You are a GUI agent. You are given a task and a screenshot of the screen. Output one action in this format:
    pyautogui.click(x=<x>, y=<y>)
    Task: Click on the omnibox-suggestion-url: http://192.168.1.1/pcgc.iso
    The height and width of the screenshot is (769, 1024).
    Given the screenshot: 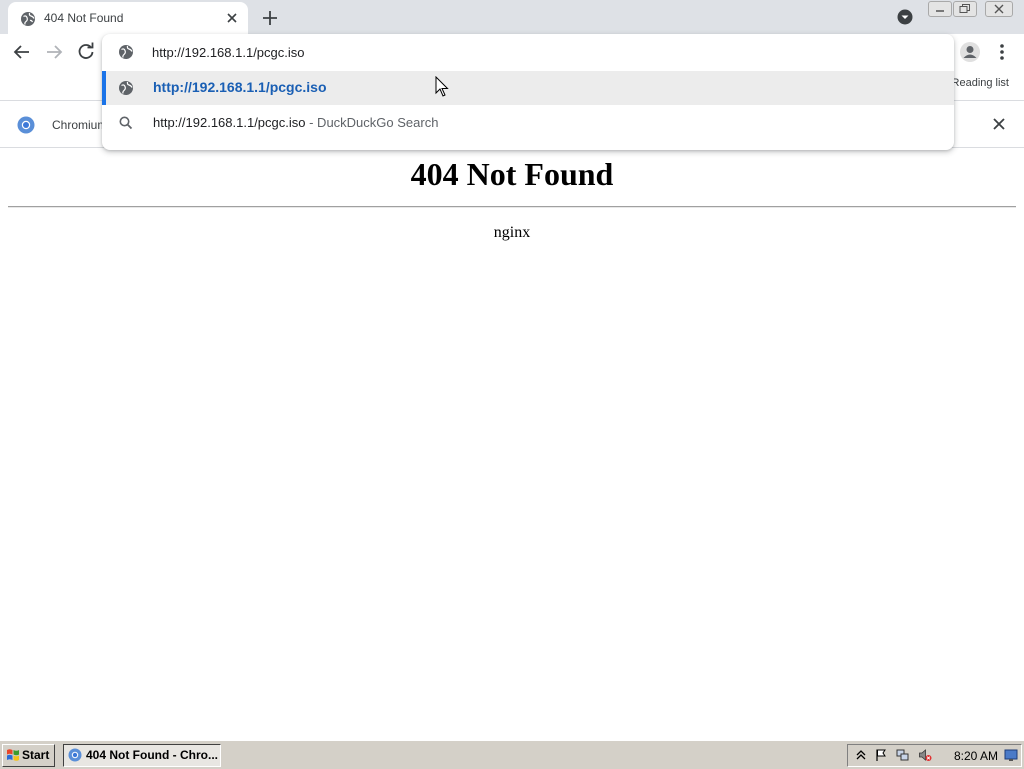 What is the action you would take?
    pyautogui.click(x=528, y=88)
    